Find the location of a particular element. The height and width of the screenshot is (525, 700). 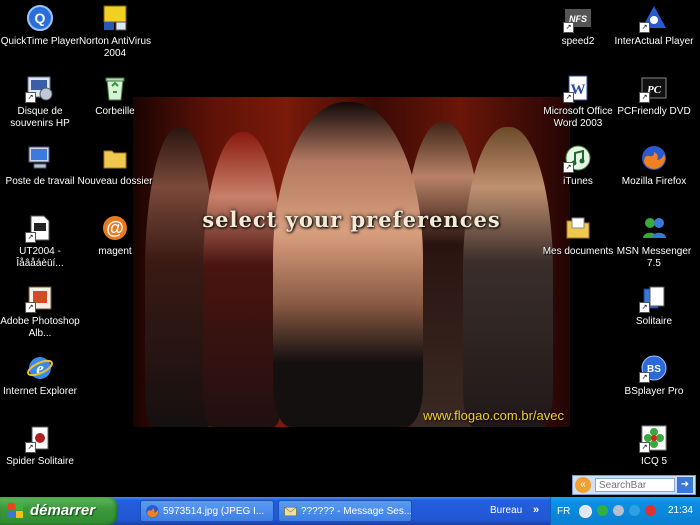

document-icon: ↗ is located at coordinates (39, 228).